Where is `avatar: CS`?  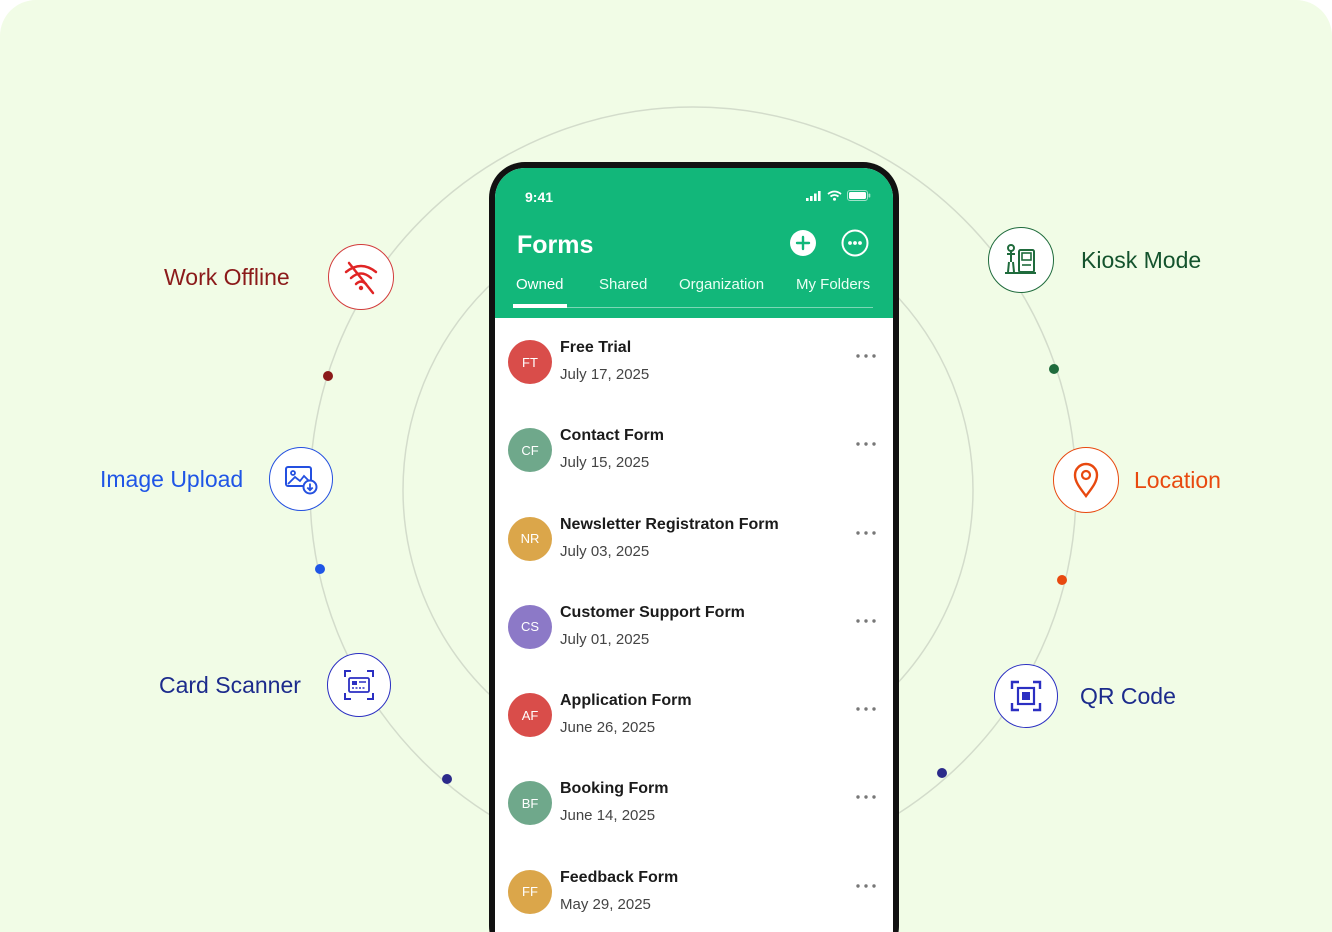
avatar: CS is located at coordinates (530, 626).